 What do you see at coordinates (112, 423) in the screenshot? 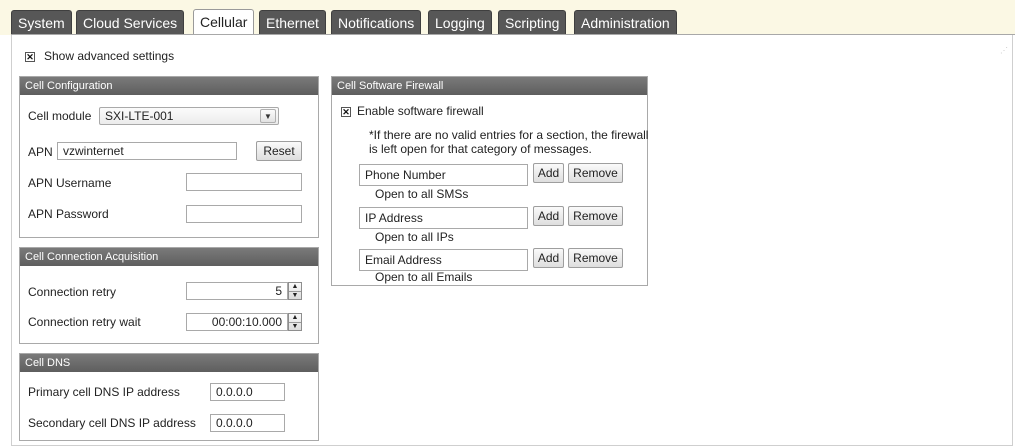
I see `secondary-dns-label: Secondary cell DNS IP address` at bounding box center [112, 423].